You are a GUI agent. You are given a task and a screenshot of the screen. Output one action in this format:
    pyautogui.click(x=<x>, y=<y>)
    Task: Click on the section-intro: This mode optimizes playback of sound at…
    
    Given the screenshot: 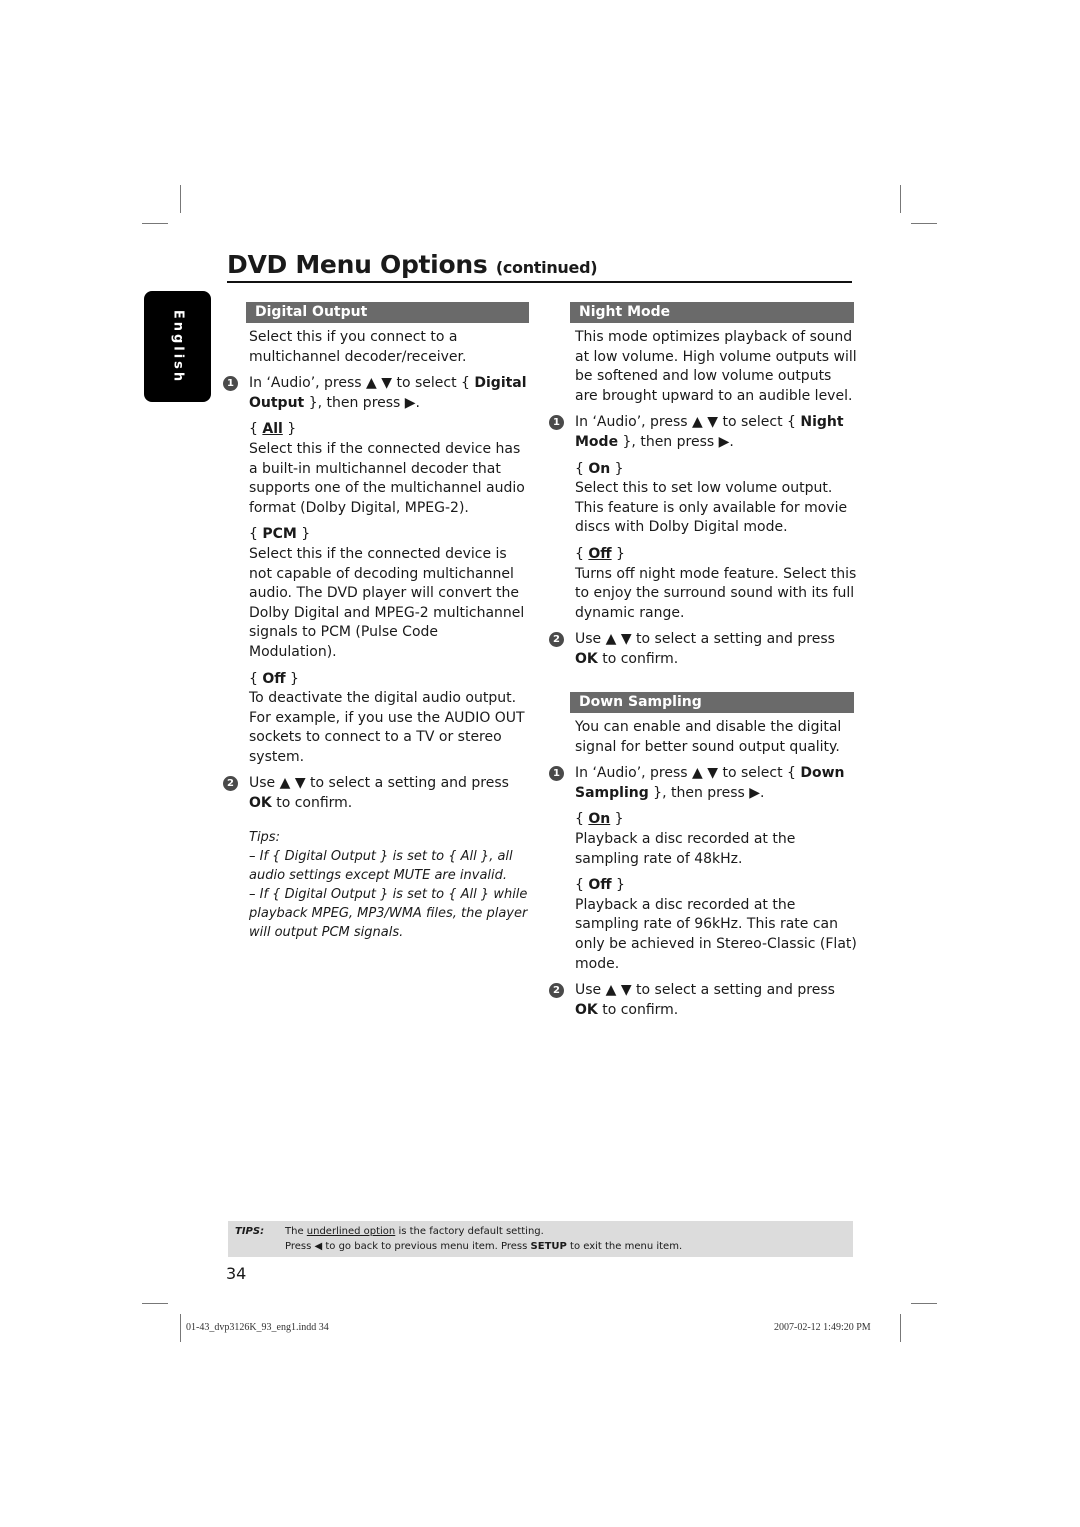 What is the action you would take?
    pyautogui.click(x=716, y=366)
    